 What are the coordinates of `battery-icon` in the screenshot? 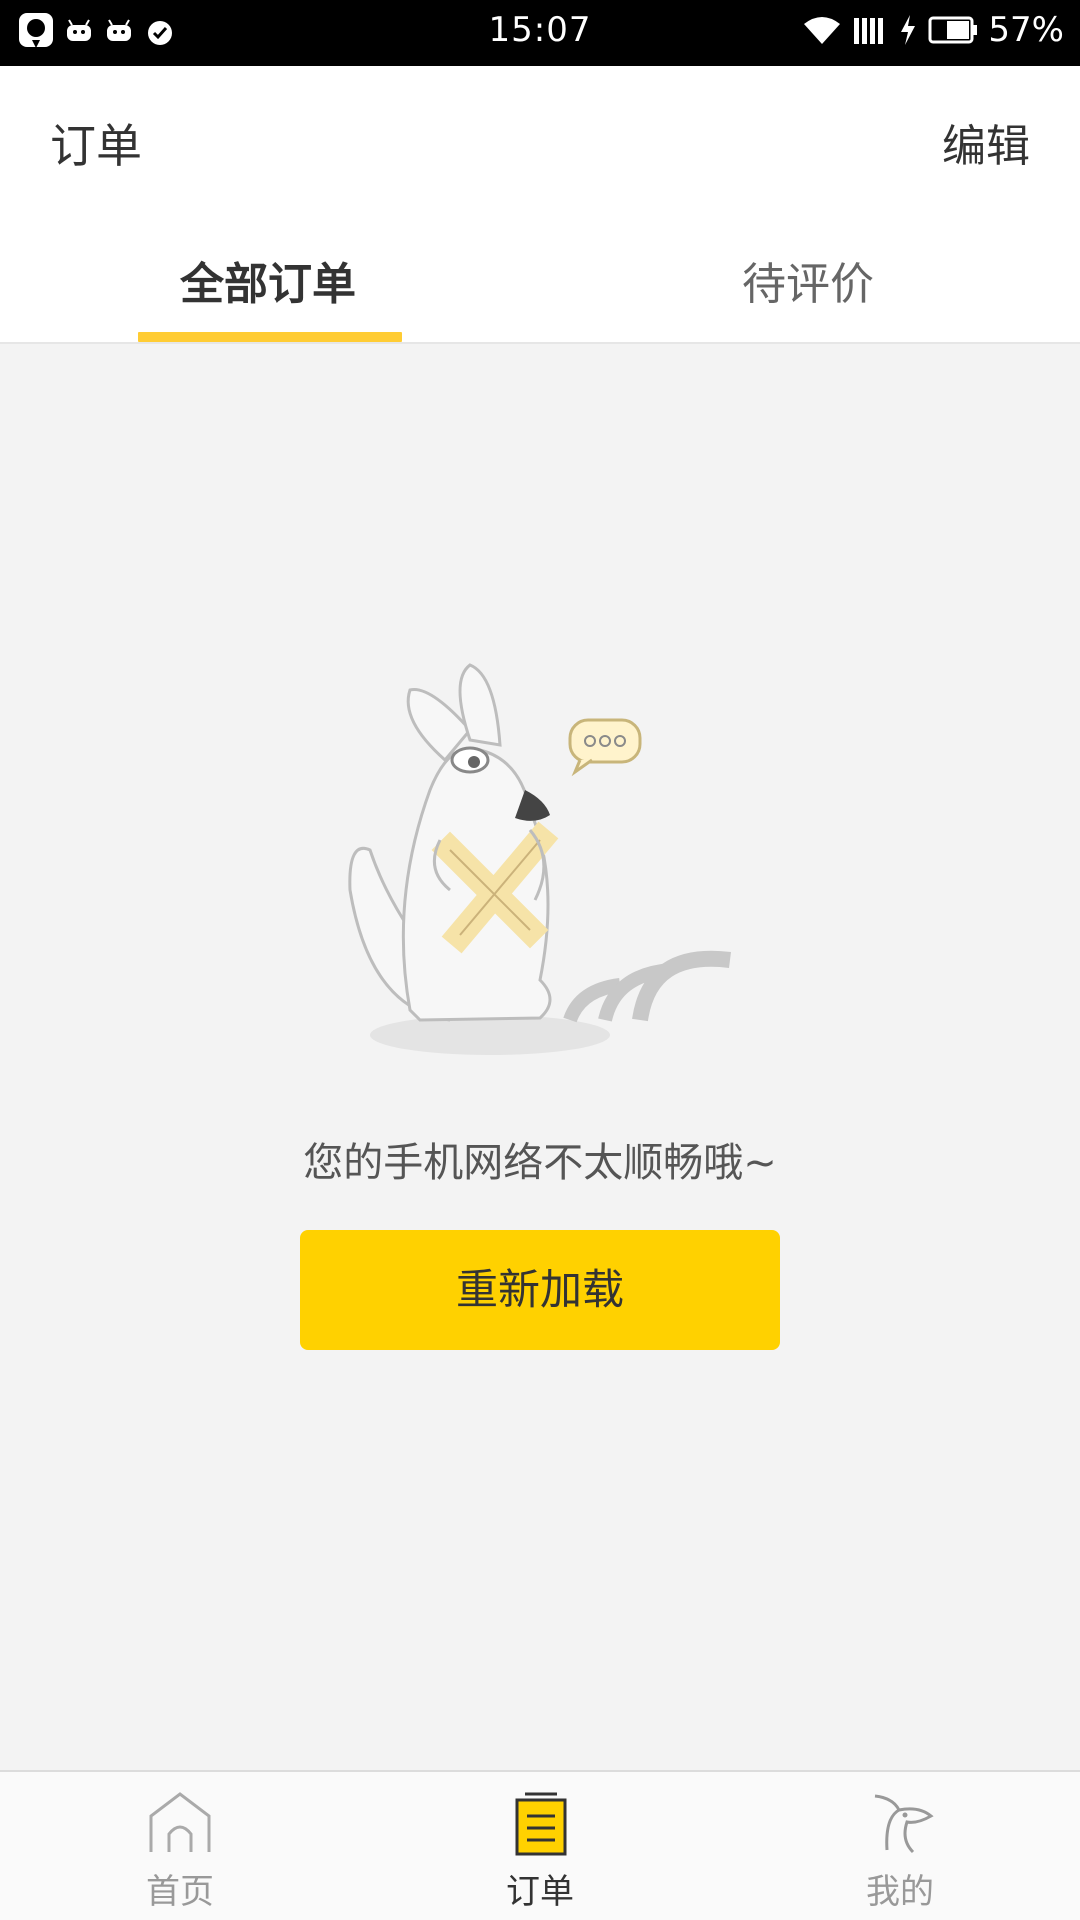 It's located at (953, 30).